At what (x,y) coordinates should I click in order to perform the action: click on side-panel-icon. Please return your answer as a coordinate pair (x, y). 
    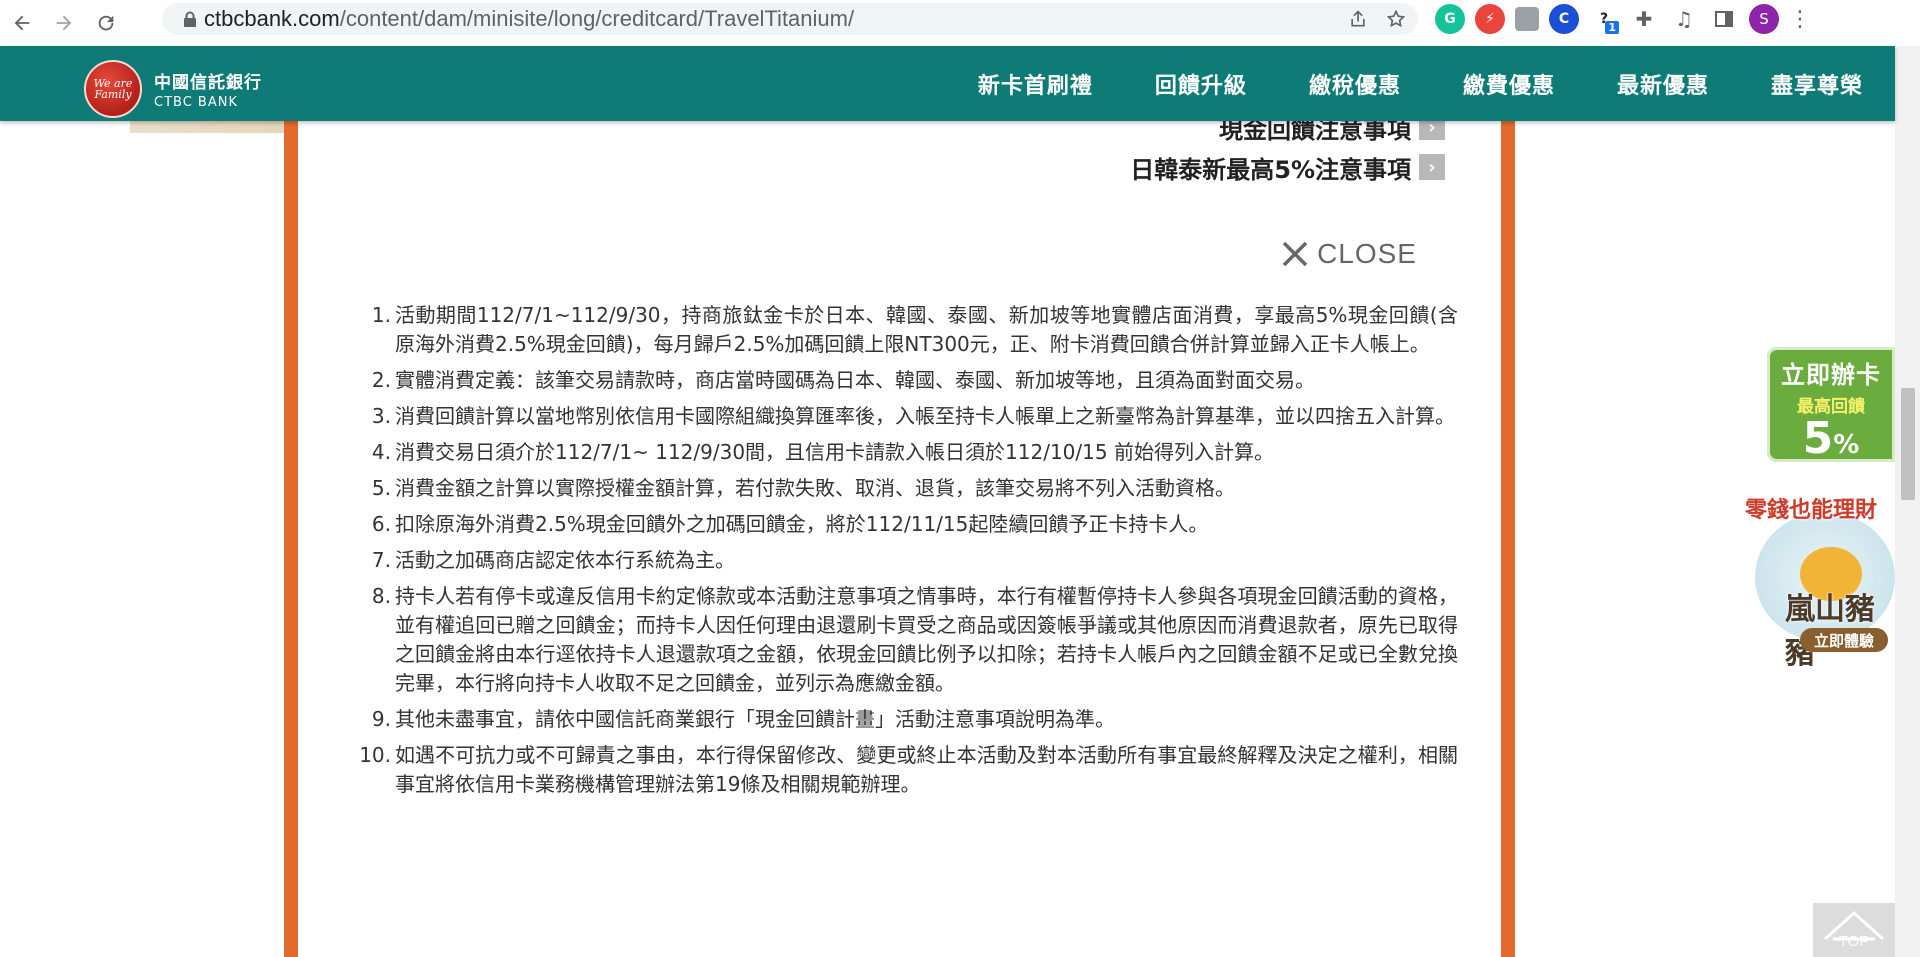
    Looking at the image, I should click on (1724, 19).